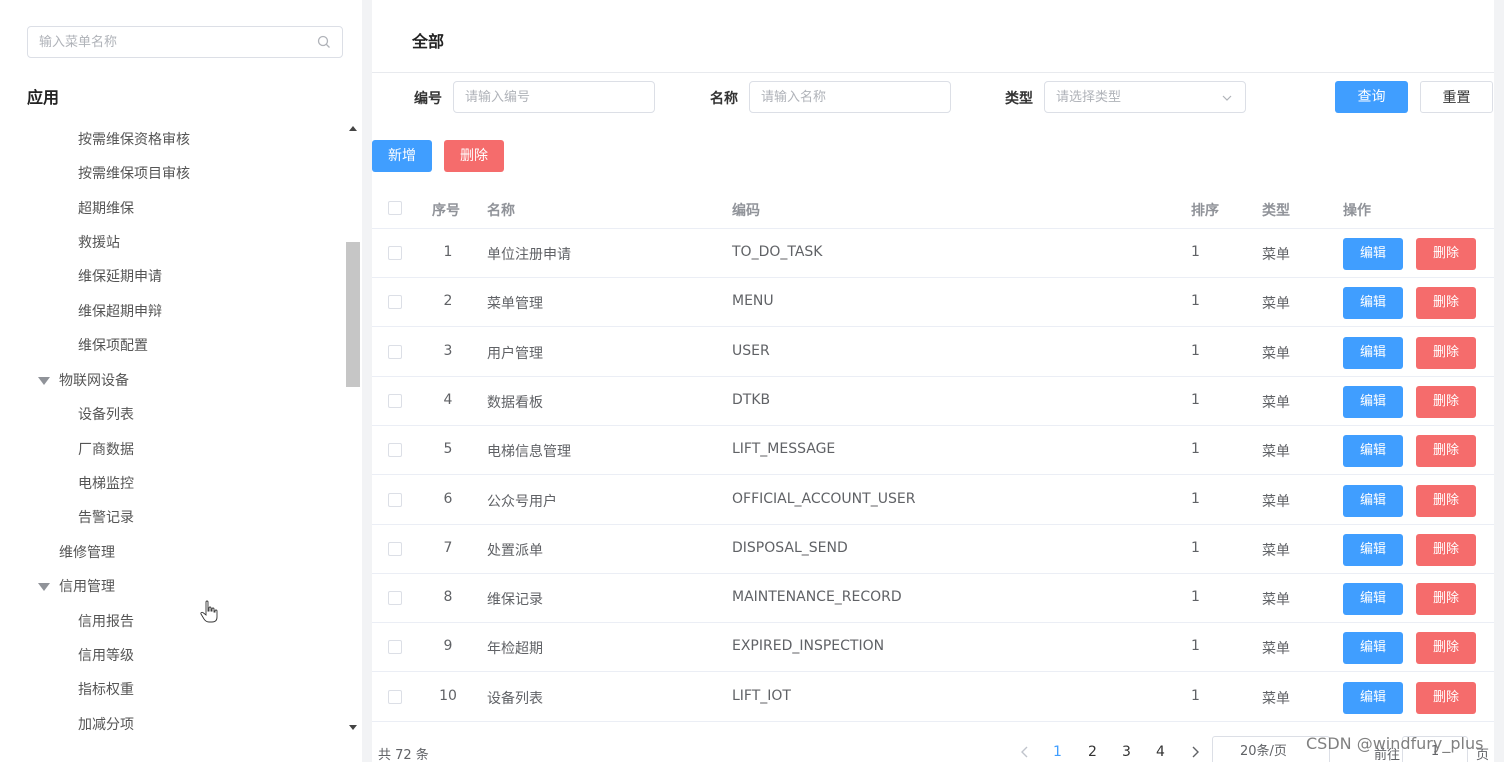 Image resolution: width=1504 pixels, height=762 pixels. I want to click on add-button: 新增, so click(402, 156).